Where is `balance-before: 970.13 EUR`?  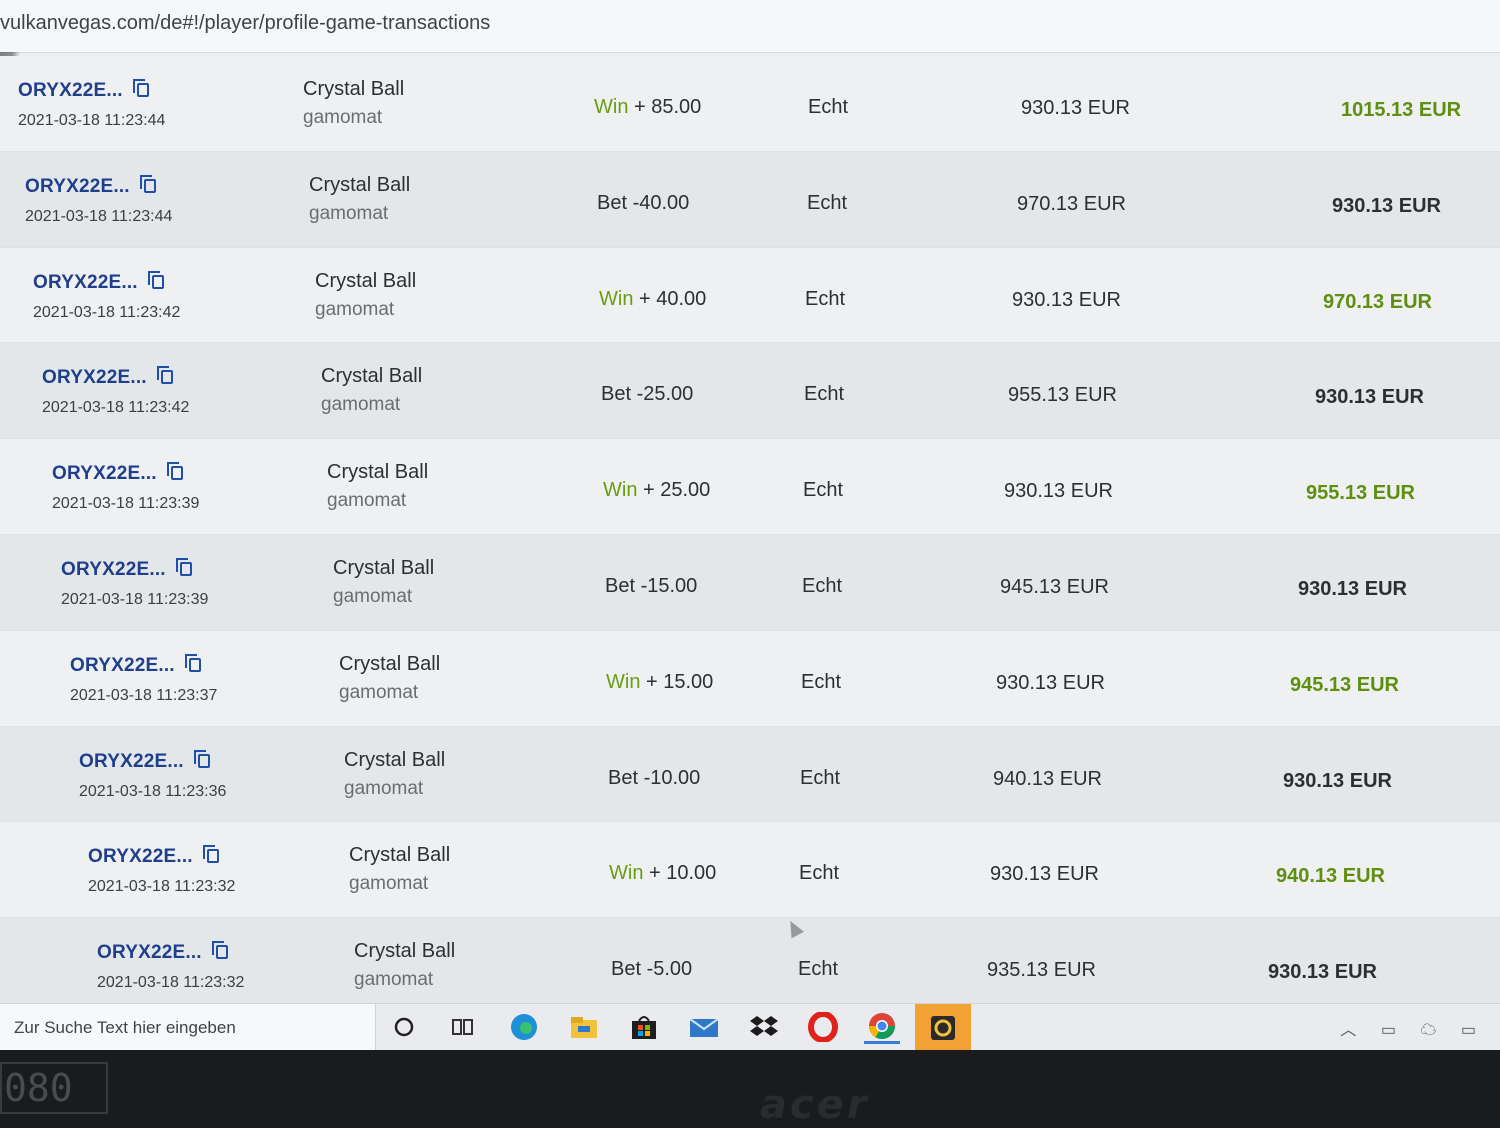
balance-before: 970.13 EUR is located at coordinates (1071, 203).